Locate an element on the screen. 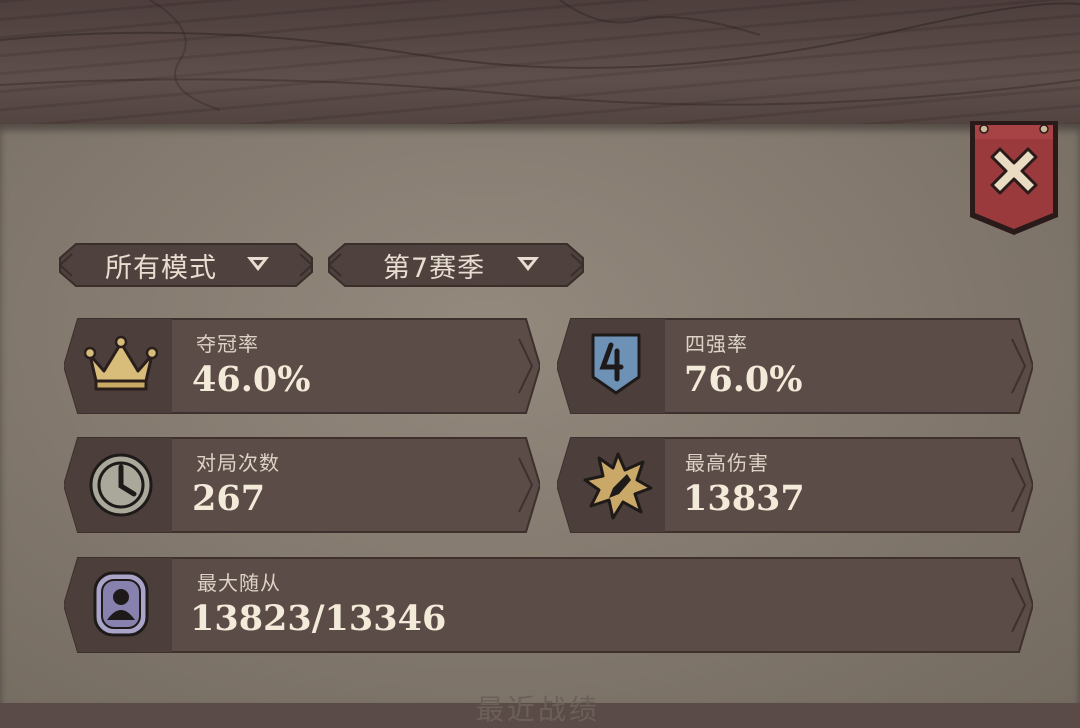  stat-title: 最高伤害 is located at coordinates (727, 463).